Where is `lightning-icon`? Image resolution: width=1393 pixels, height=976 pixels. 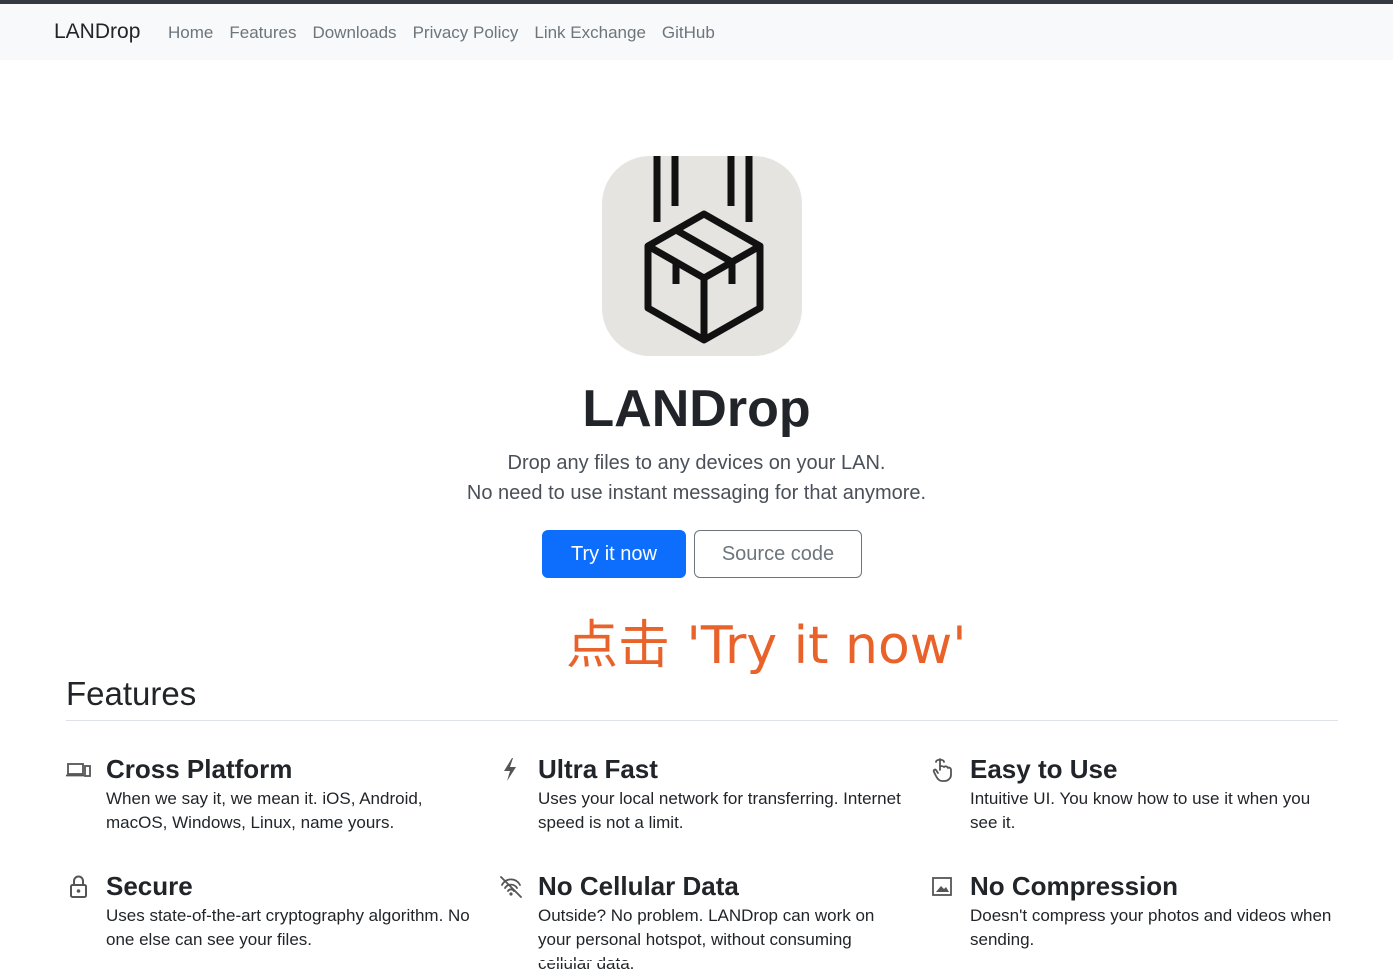
lightning-icon is located at coordinates (510, 769).